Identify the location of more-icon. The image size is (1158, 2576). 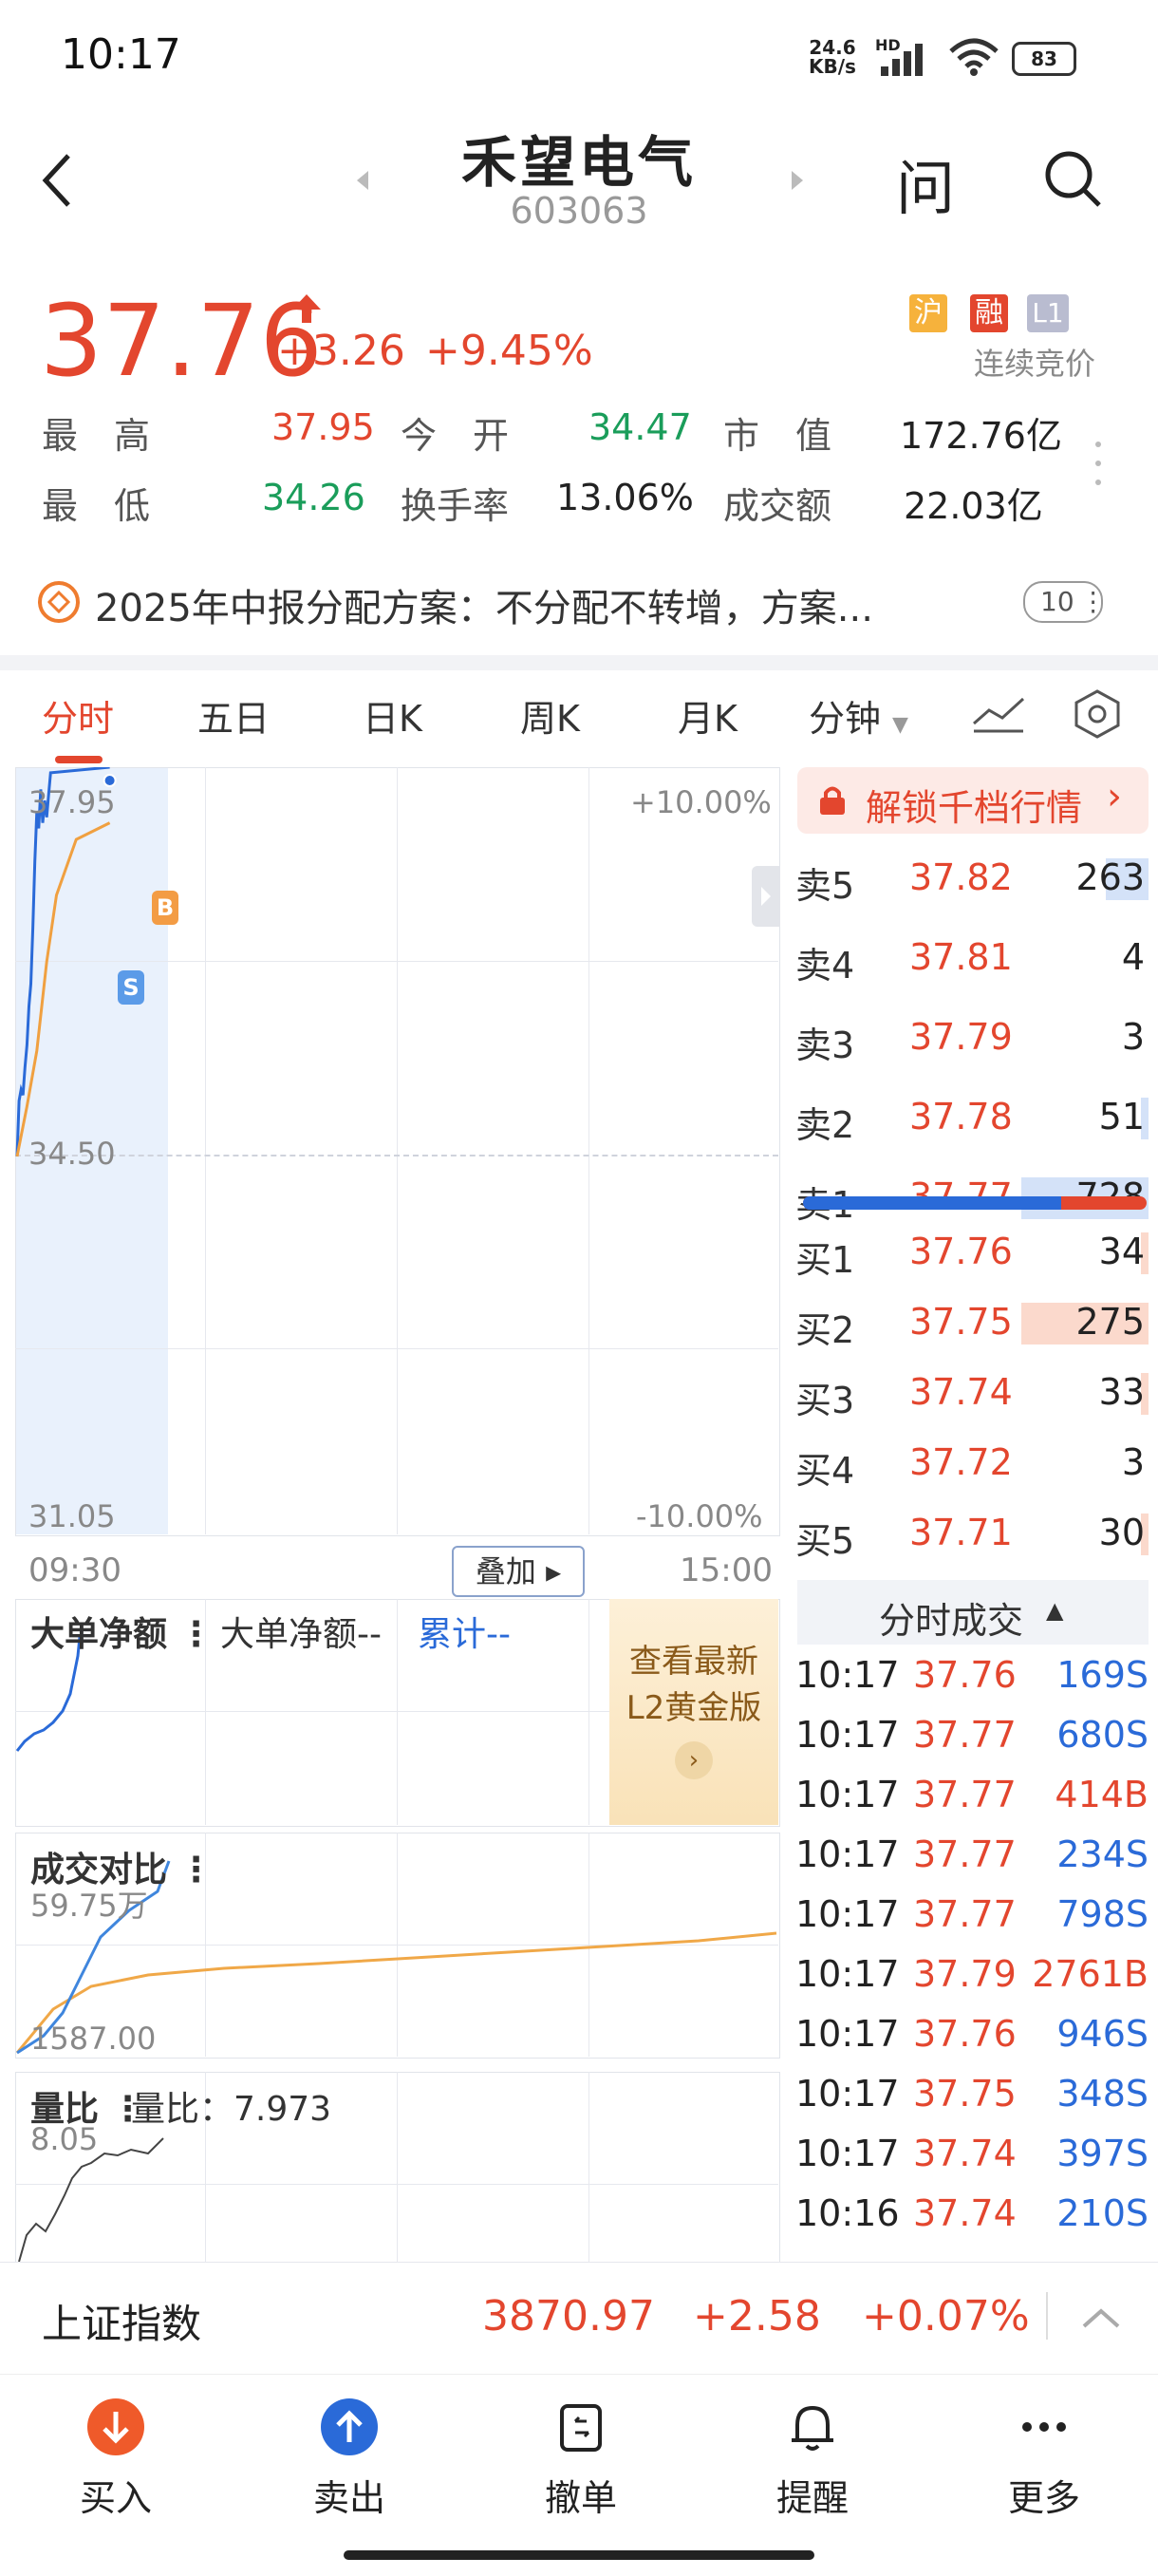
(1044, 2426).